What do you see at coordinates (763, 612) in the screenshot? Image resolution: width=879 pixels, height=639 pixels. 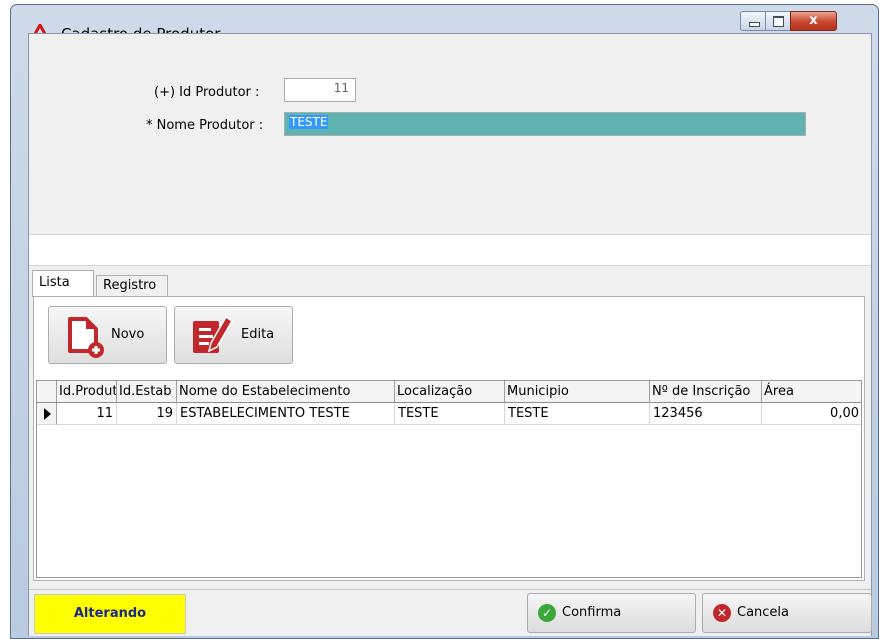 I see `cancela-label: Cancela` at bounding box center [763, 612].